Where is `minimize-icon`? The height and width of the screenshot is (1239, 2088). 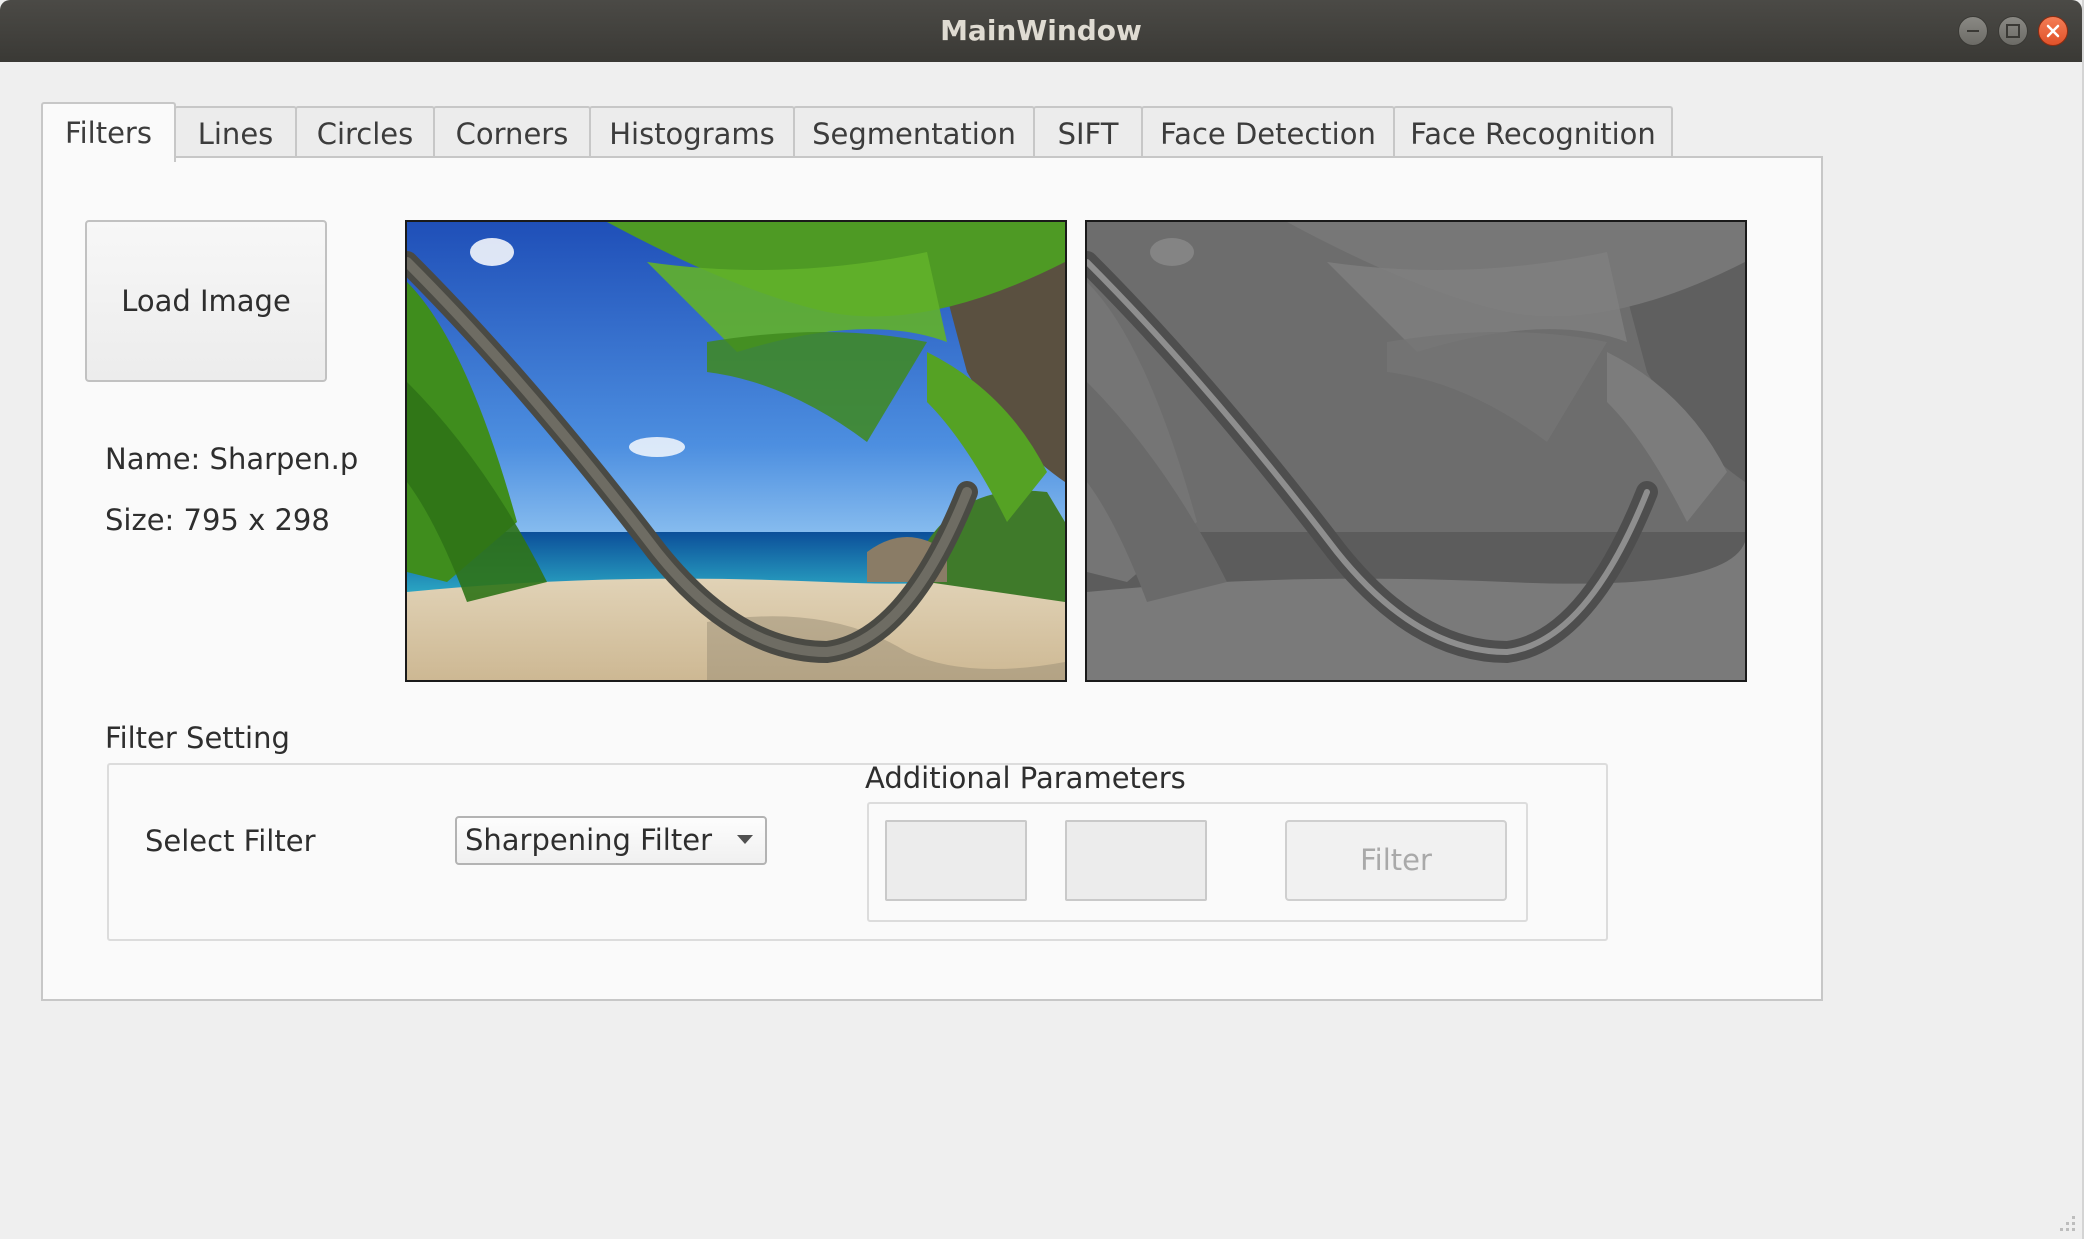
minimize-icon is located at coordinates (1973, 31).